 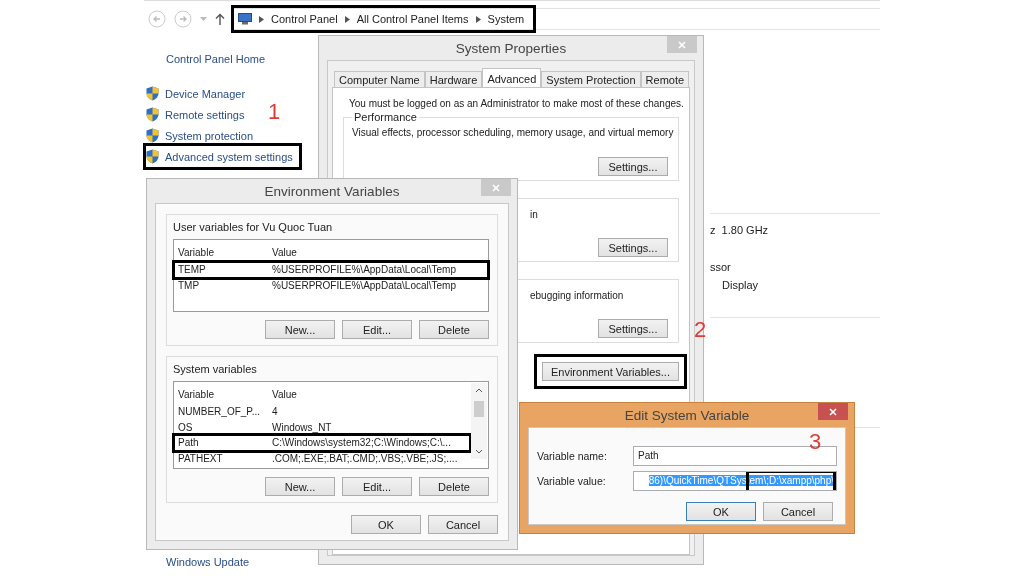 What do you see at coordinates (512, 77) in the screenshot?
I see `tab: Advanced` at bounding box center [512, 77].